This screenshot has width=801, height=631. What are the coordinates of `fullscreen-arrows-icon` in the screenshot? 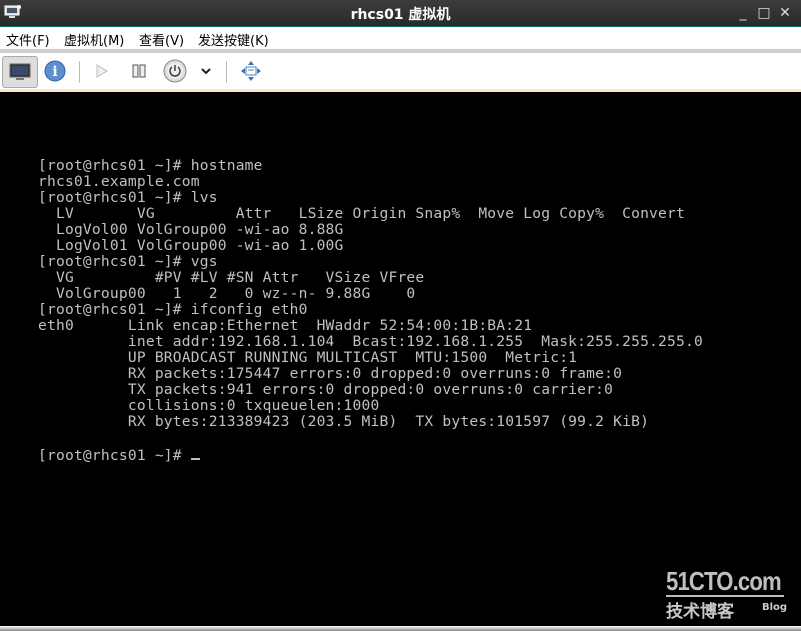 It's located at (251, 71).